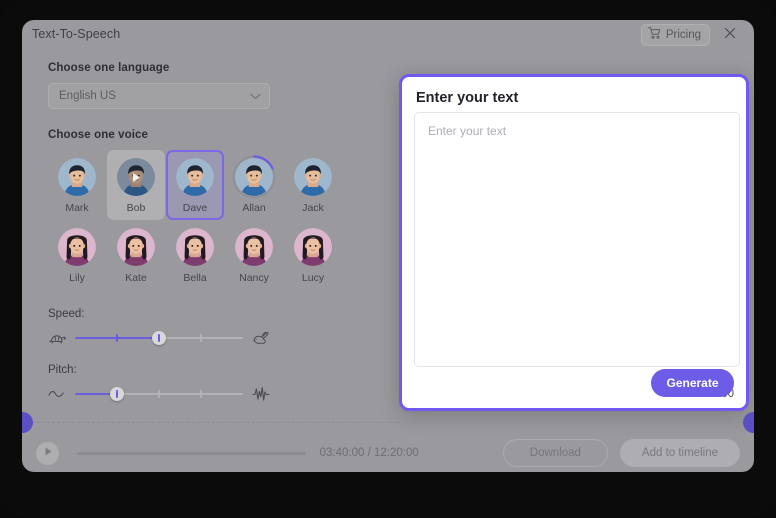 The width and height of the screenshot is (776, 518). What do you see at coordinates (683, 35) in the screenshot?
I see `pricing-button-label: Pricing` at bounding box center [683, 35].